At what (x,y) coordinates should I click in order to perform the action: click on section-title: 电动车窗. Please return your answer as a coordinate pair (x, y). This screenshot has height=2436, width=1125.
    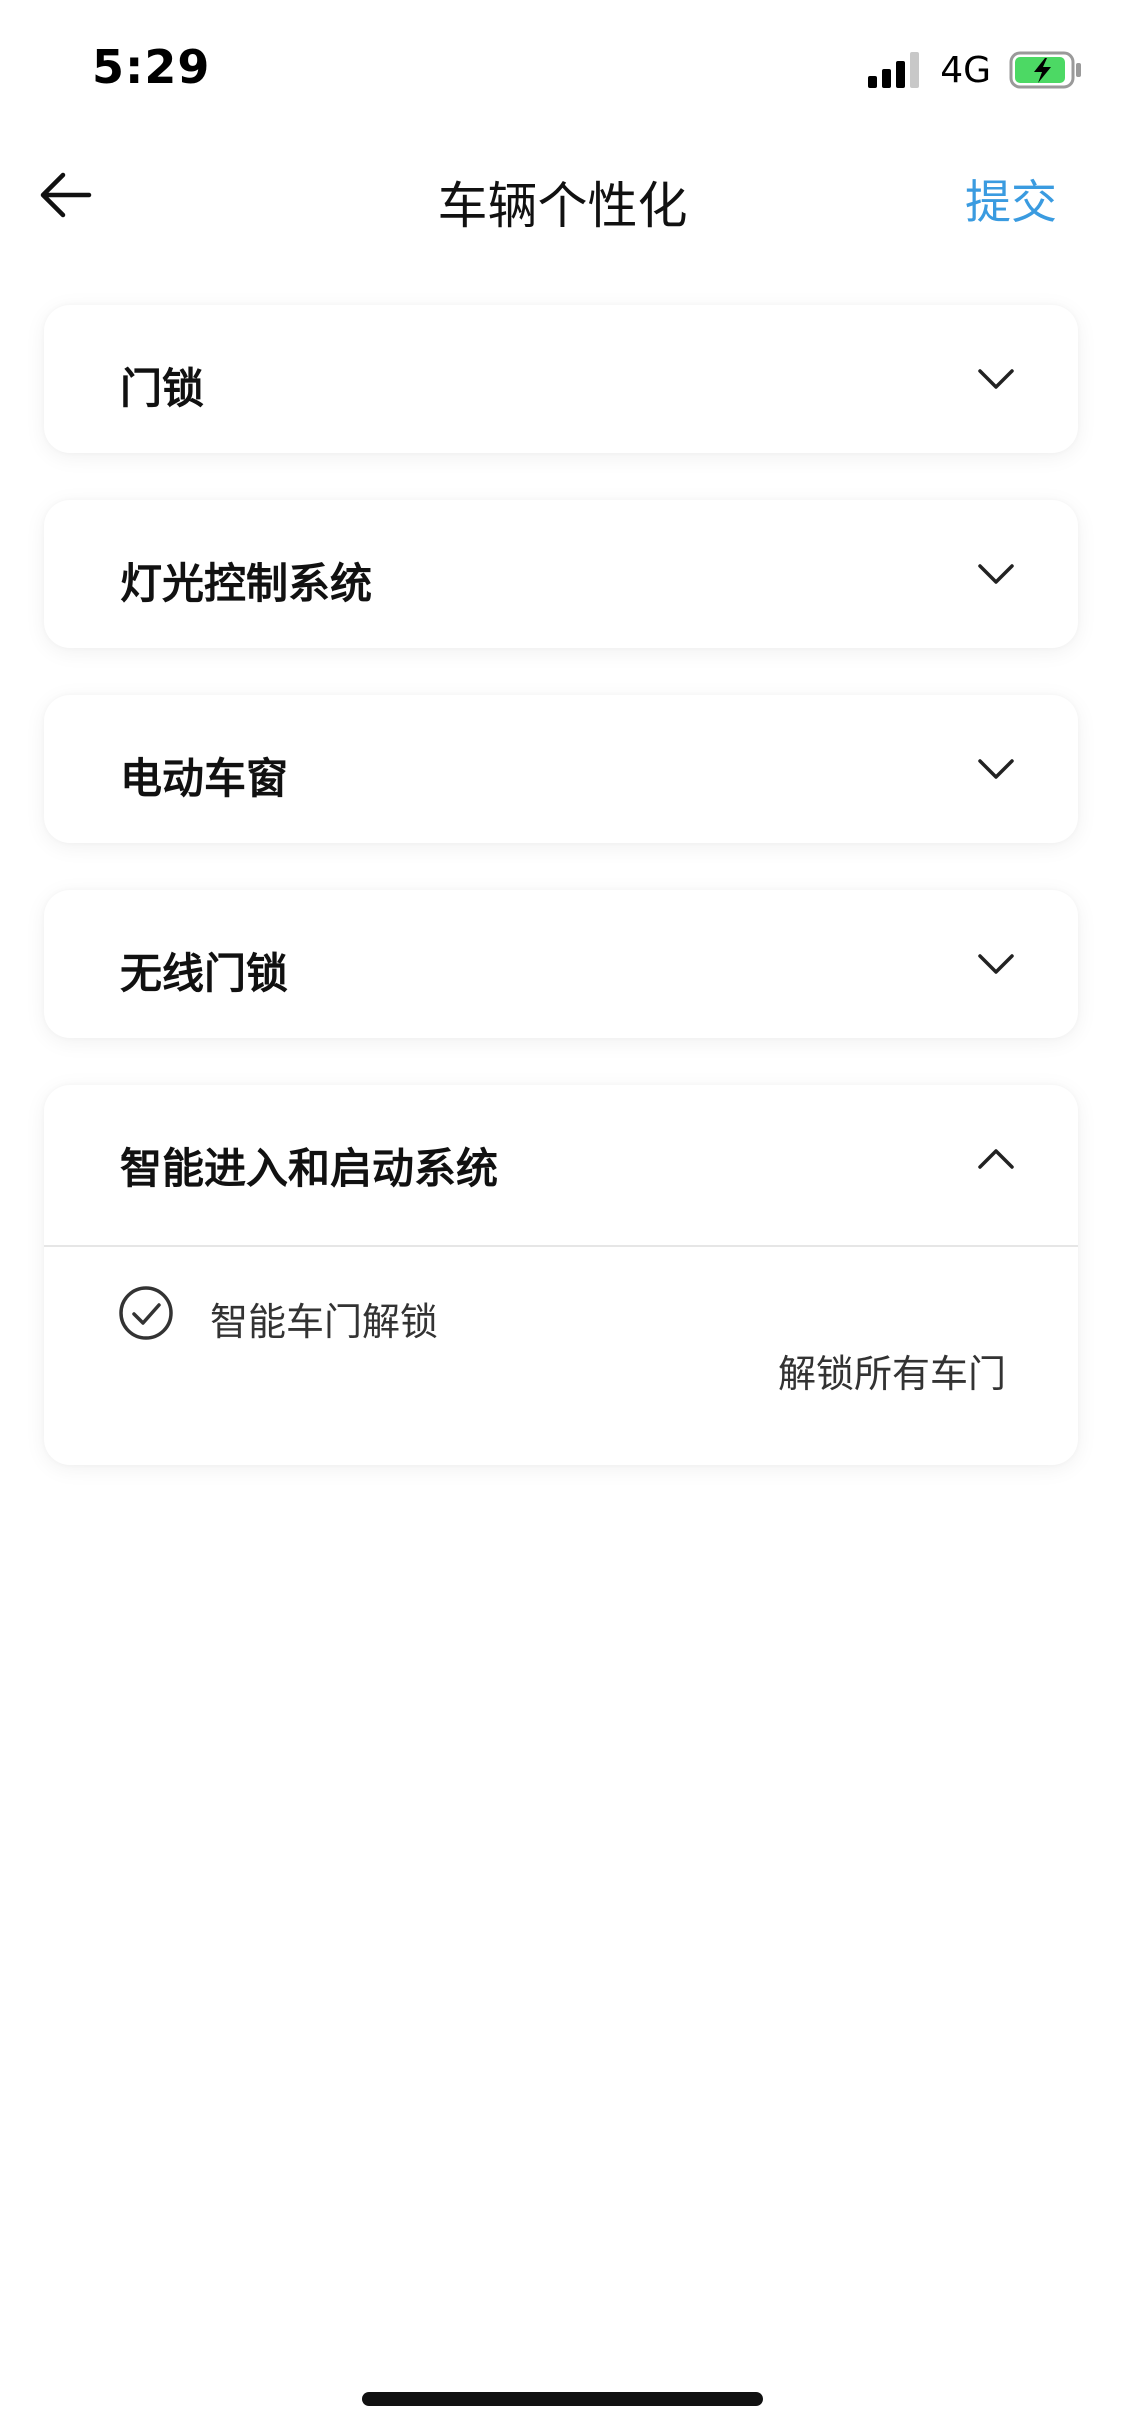
    Looking at the image, I should click on (204, 778).